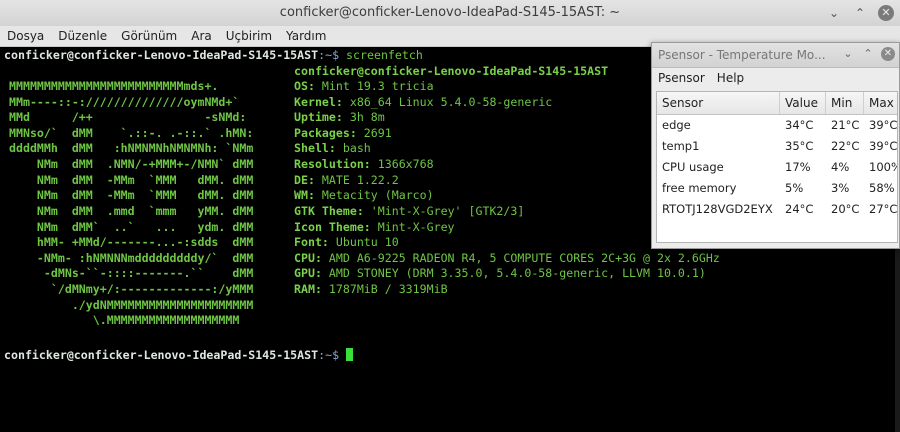 This screenshot has height=432, width=900. Describe the element at coordinates (777, 125) in the screenshot. I see `table-row: edge 34°C 21°C 39°C` at that location.